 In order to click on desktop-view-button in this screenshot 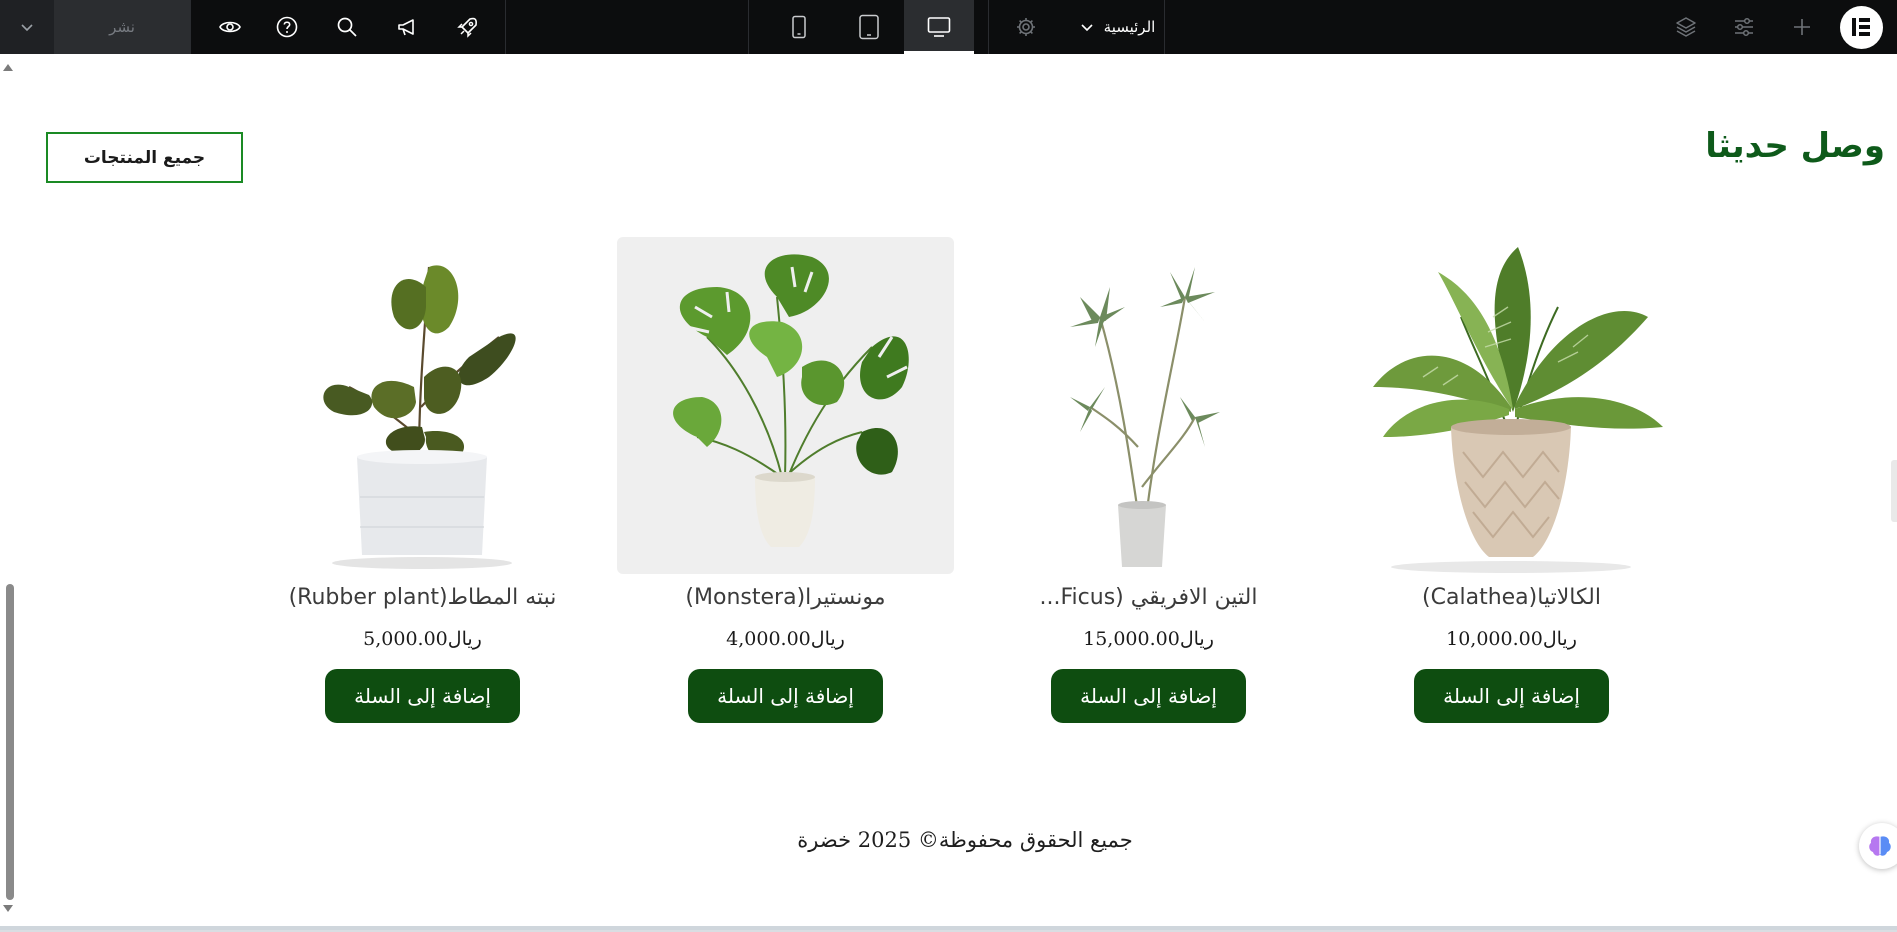, I will do `click(939, 27)`.